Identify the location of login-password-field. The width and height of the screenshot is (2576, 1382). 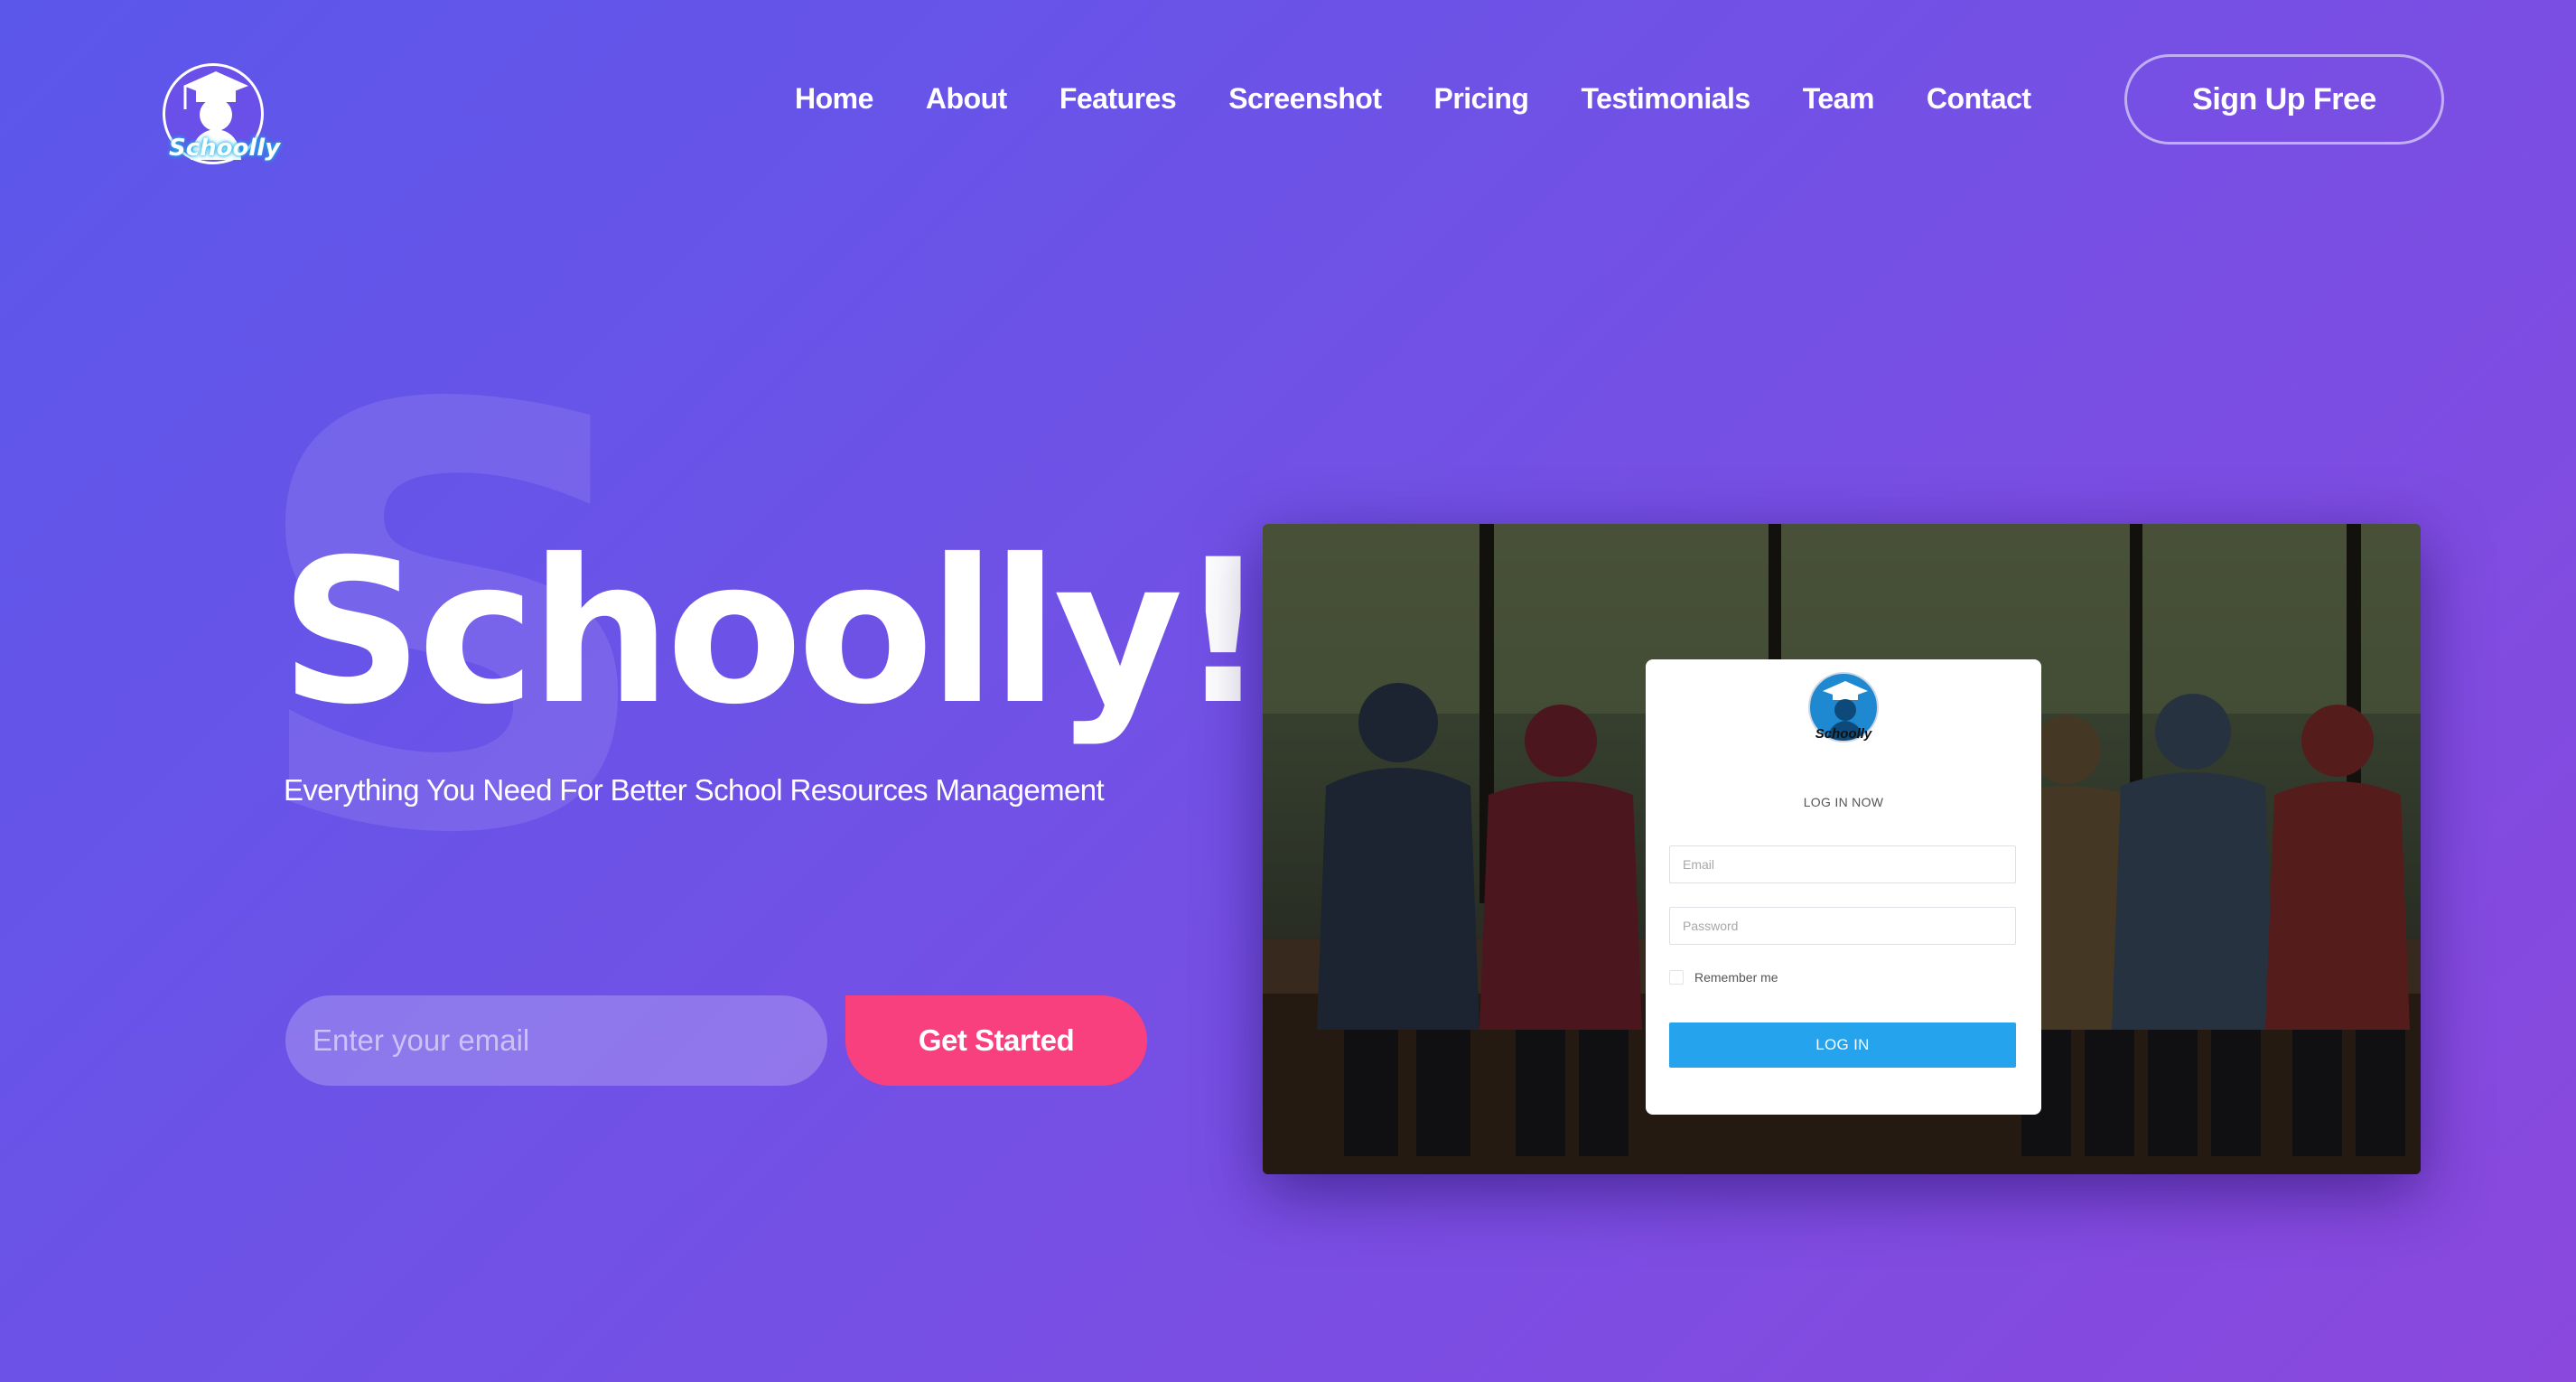
(1842, 926).